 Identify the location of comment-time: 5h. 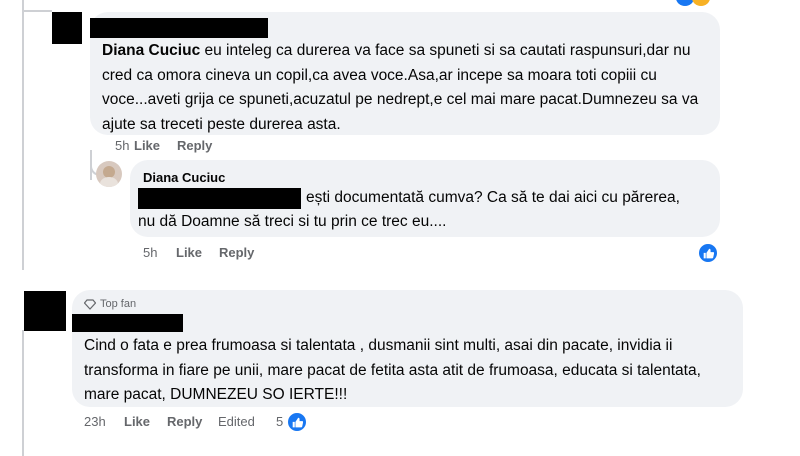
(122, 145).